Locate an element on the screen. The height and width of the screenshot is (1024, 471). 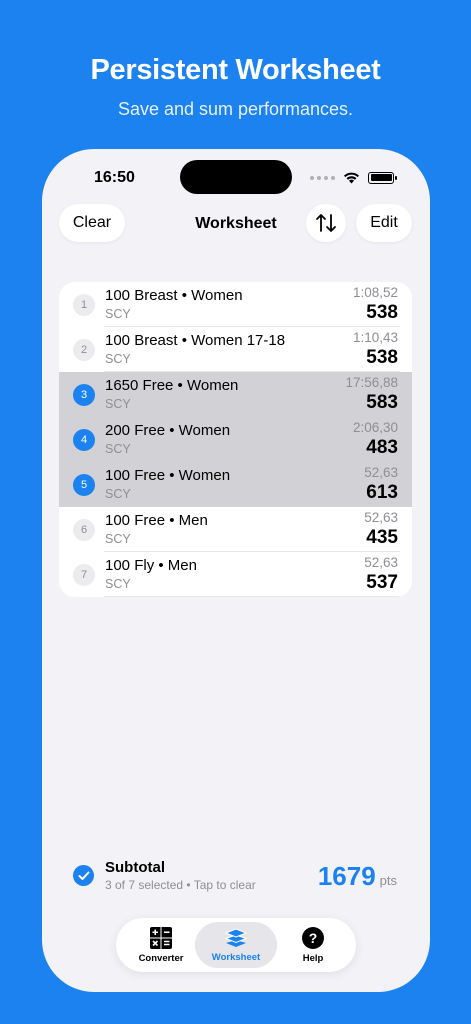
subtotal-value: 1679 pts is located at coordinates (357, 876).